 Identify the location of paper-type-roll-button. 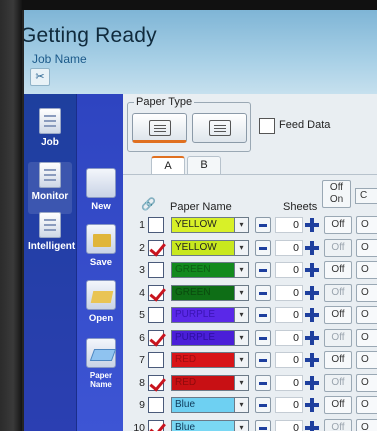
(219, 128).